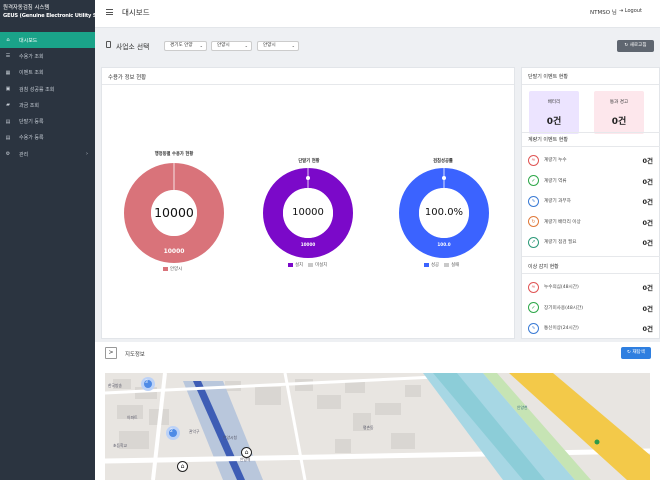  I want to click on logout-link: ⇥ Logout, so click(630, 11).